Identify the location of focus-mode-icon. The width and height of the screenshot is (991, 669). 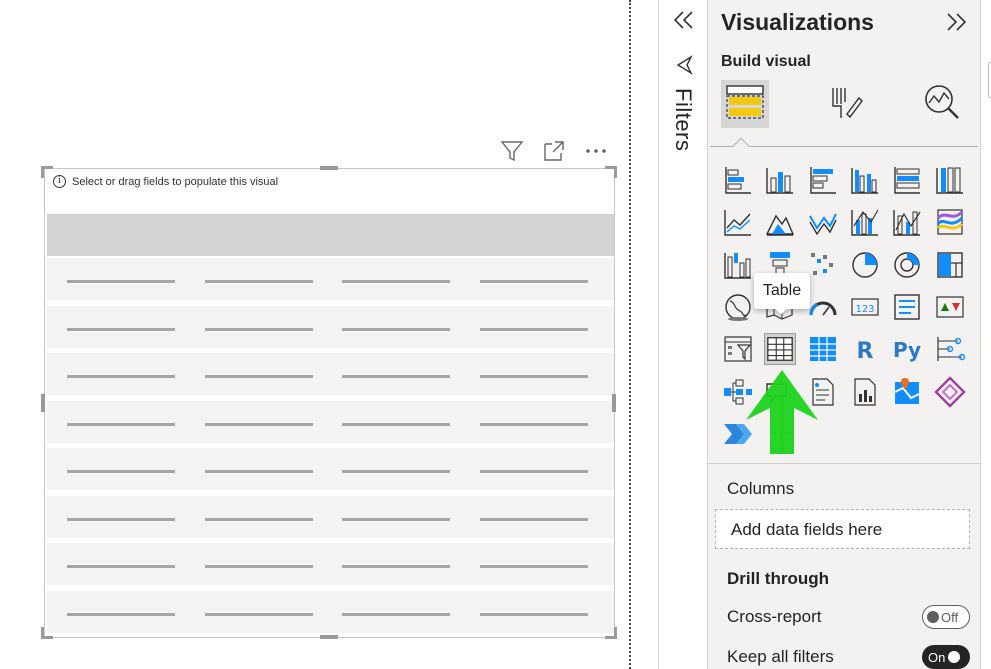
(554, 151).